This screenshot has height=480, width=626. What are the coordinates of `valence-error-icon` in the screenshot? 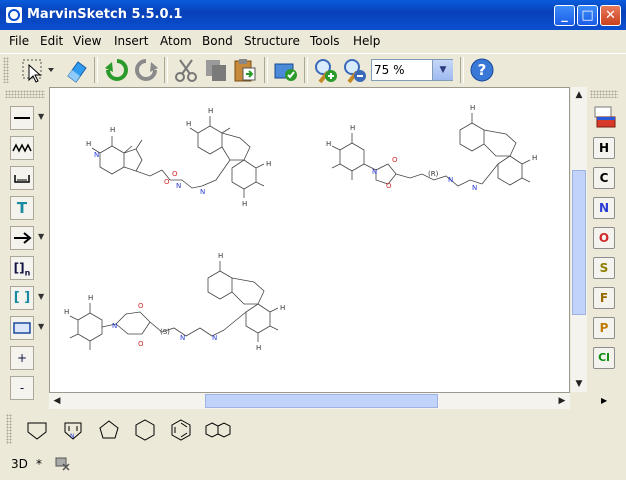 It's located at (62, 463).